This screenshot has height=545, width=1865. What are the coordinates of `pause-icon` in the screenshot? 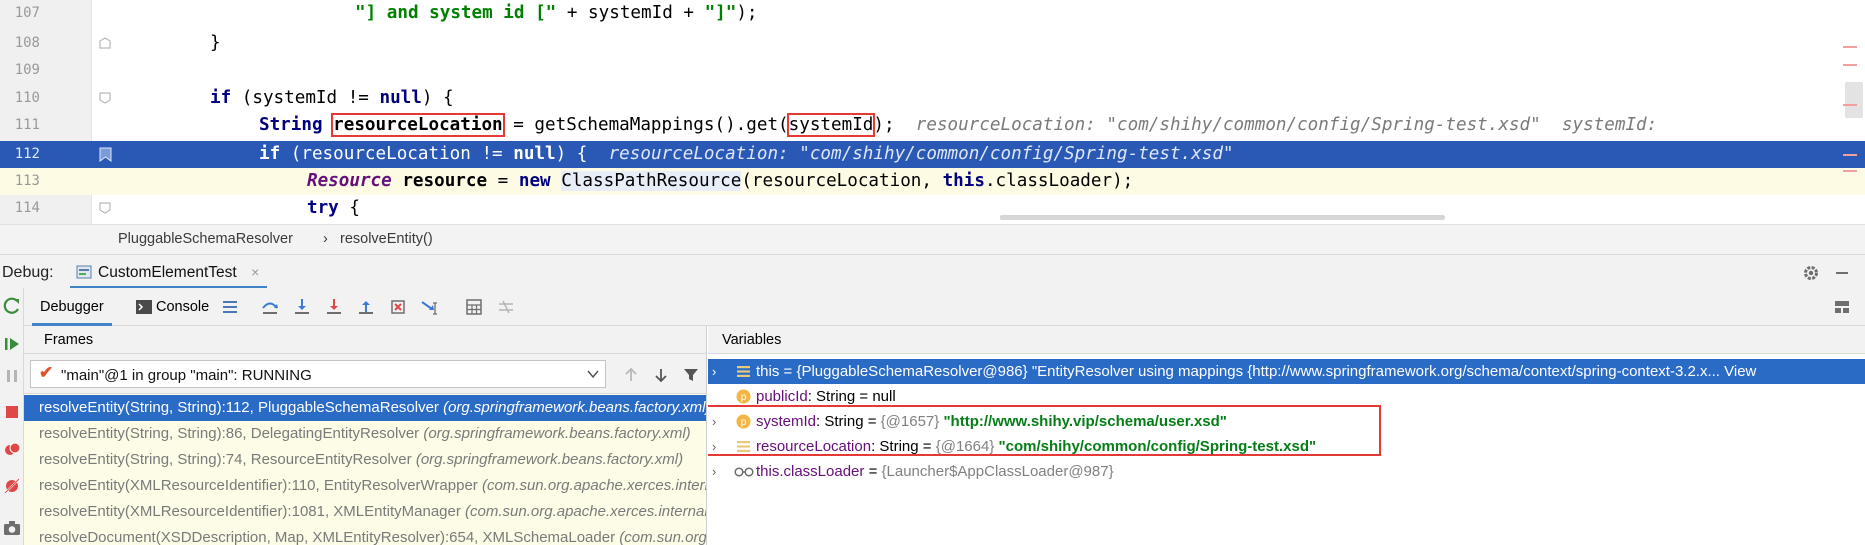 It's located at (12, 376).